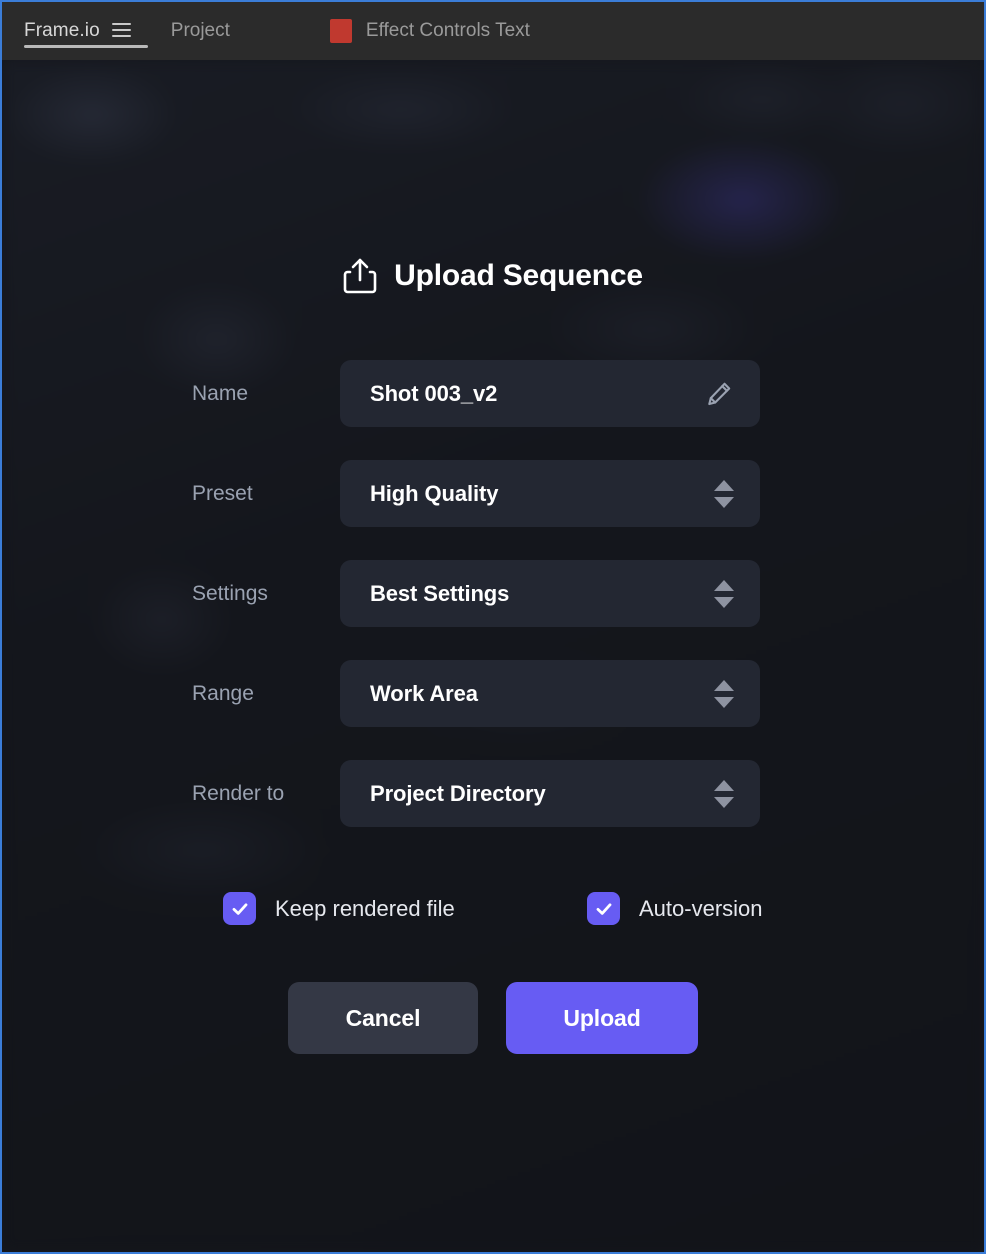  What do you see at coordinates (458, 793) in the screenshot?
I see `render-to-select-value: Project Directory` at bounding box center [458, 793].